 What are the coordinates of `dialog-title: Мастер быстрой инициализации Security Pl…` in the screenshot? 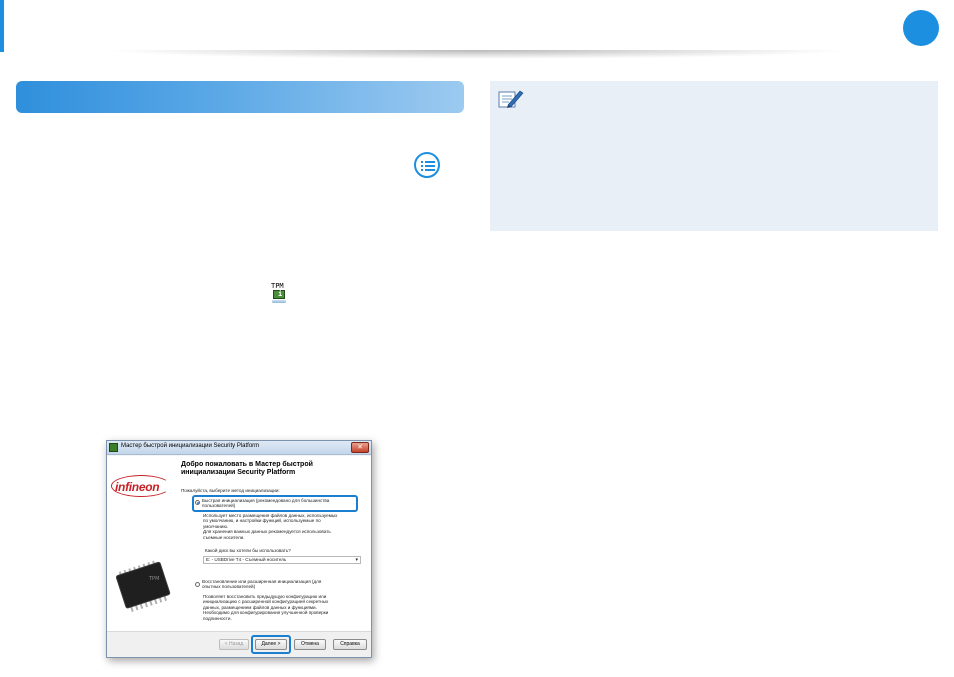 It's located at (190, 446).